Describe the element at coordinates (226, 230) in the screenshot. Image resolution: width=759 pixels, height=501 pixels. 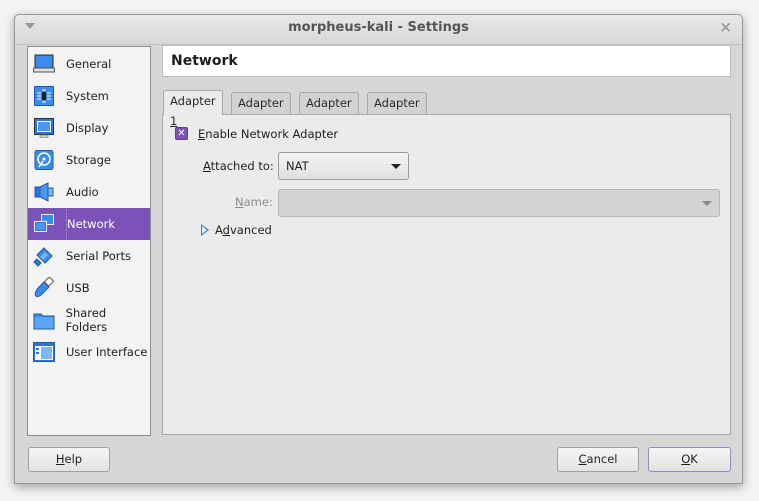
I see `mnemonic: d` at that location.